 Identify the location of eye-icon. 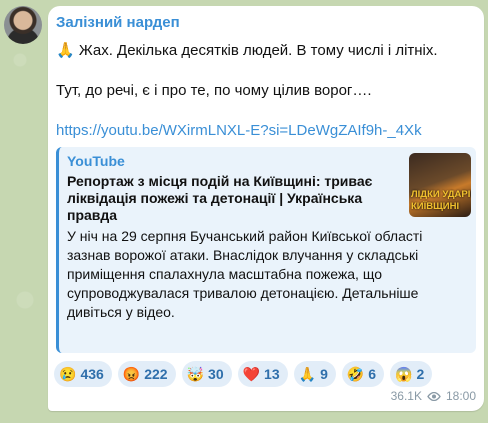
(434, 396).